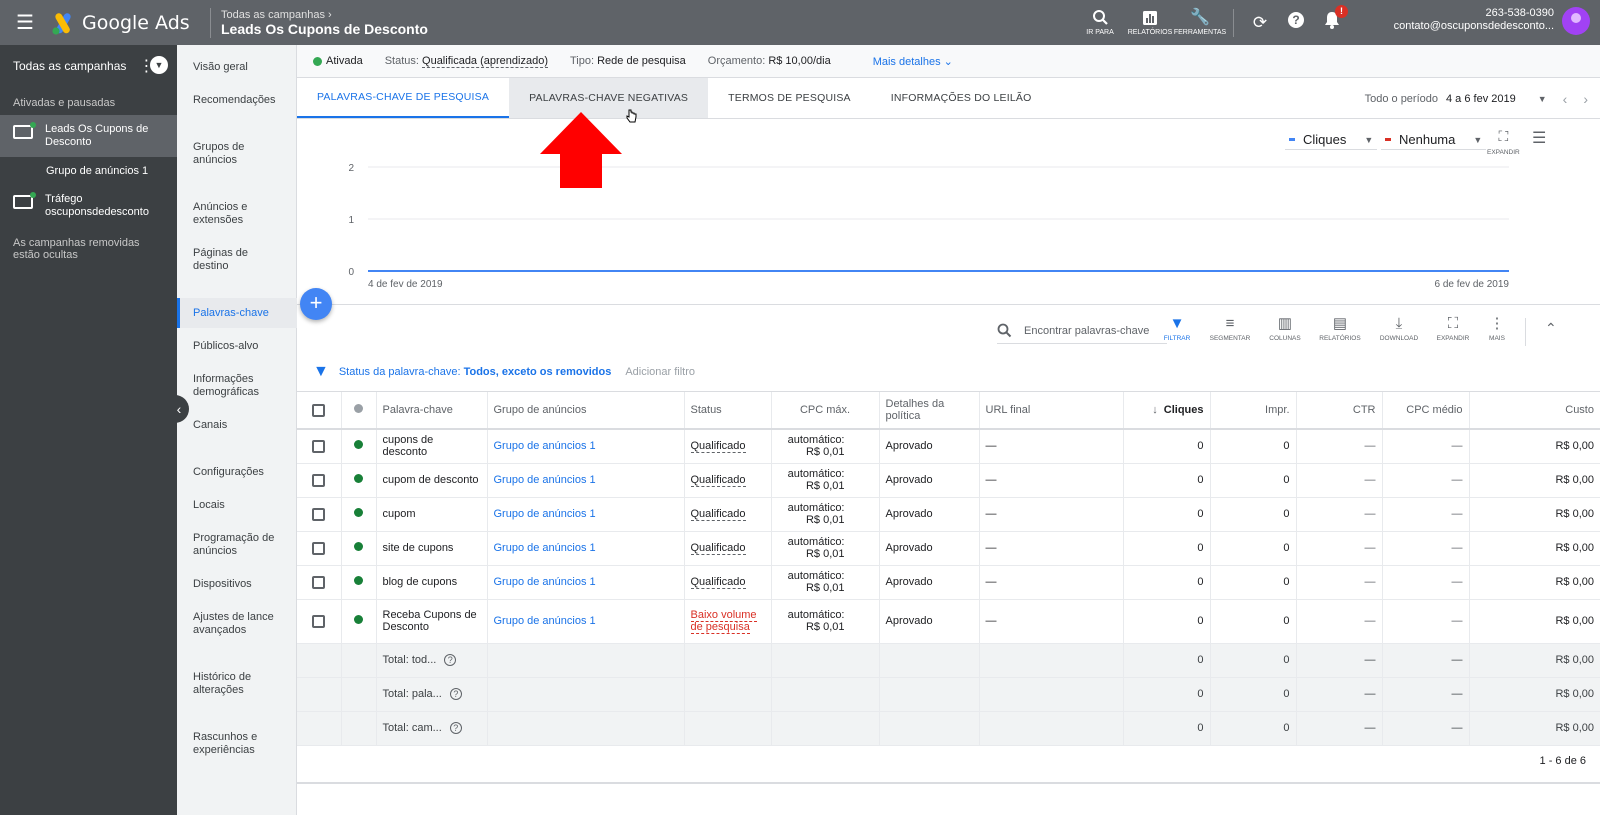  Describe the element at coordinates (432, 480) in the screenshot. I see `keyword-cell: cupom de desconto` at that location.